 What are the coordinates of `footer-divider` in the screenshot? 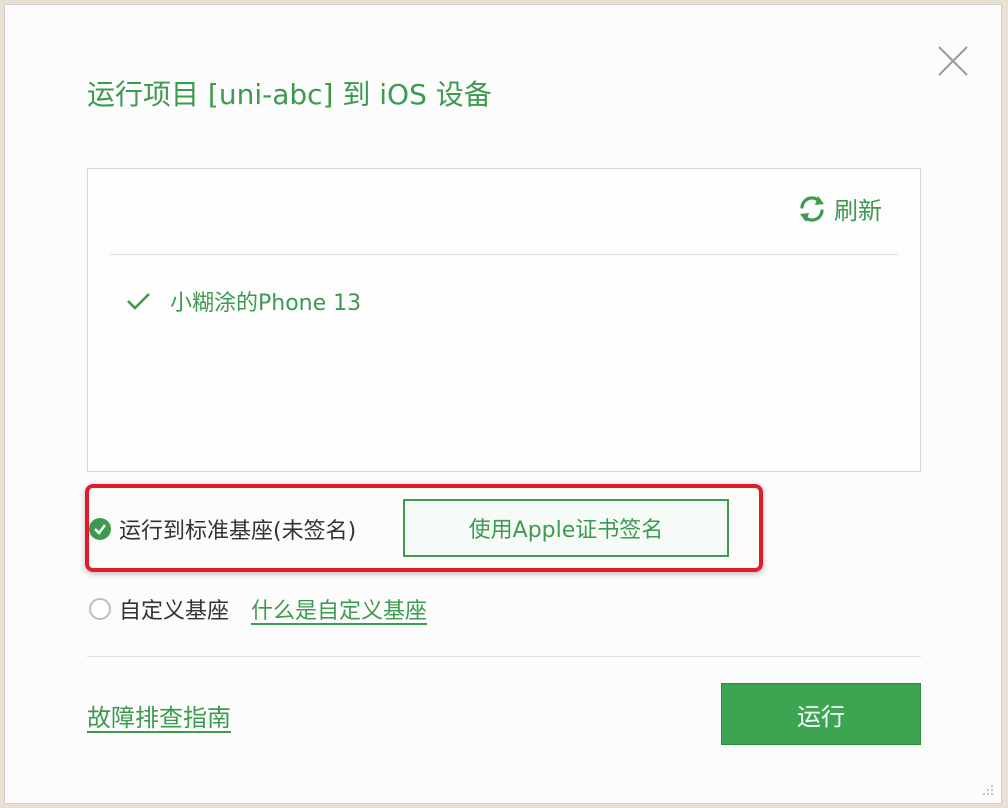 It's located at (504, 656).